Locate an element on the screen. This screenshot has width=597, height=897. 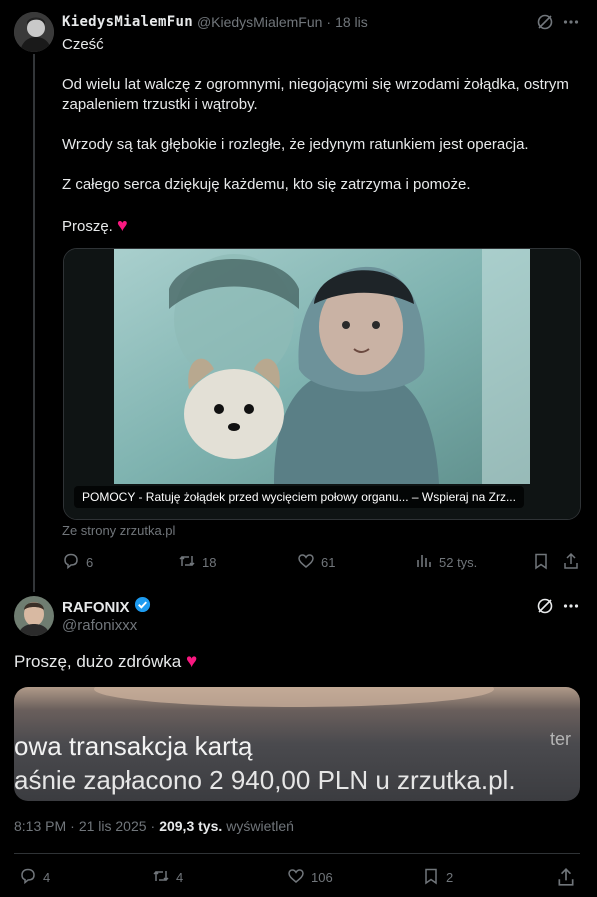
bookmark-button: 2 is located at coordinates (437, 877).